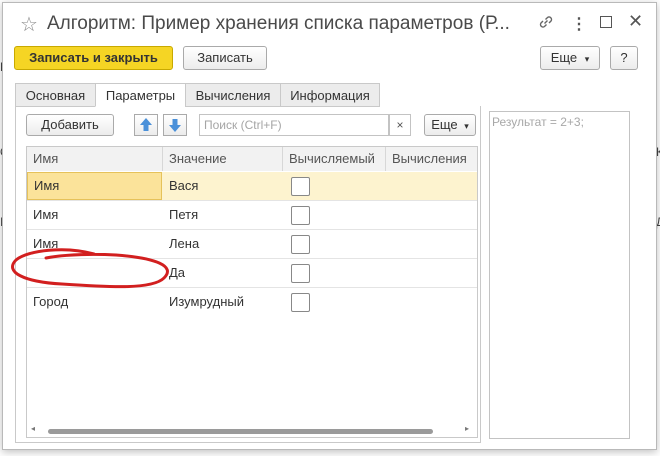 This screenshot has height=456, width=660. What do you see at coordinates (140, 95) in the screenshot?
I see `tab-parameters: Параметры` at bounding box center [140, 95].